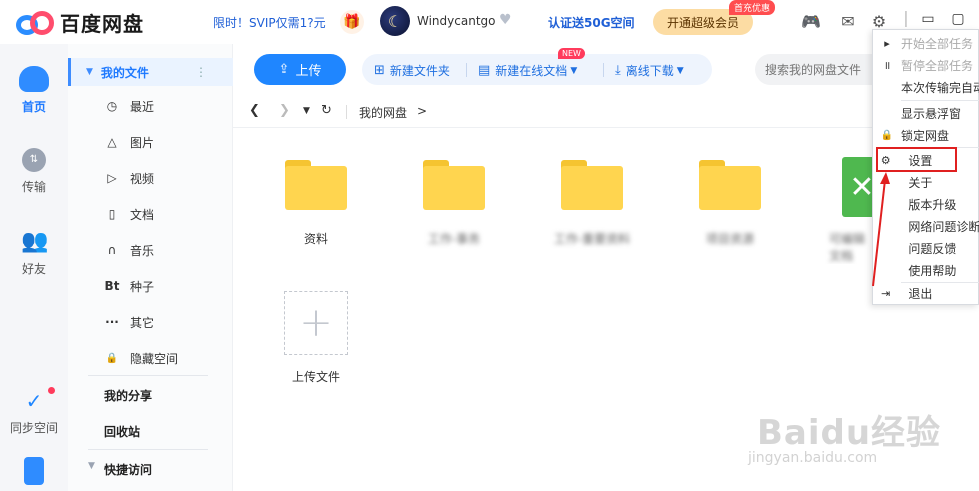 Image resolution: width=979 pixels, height=491 pixels. Describe the element at coordinates (926, 135) in the screenshot. I see `menu-item-lock-netdisk: 🔒 锁定网盘` at that location.